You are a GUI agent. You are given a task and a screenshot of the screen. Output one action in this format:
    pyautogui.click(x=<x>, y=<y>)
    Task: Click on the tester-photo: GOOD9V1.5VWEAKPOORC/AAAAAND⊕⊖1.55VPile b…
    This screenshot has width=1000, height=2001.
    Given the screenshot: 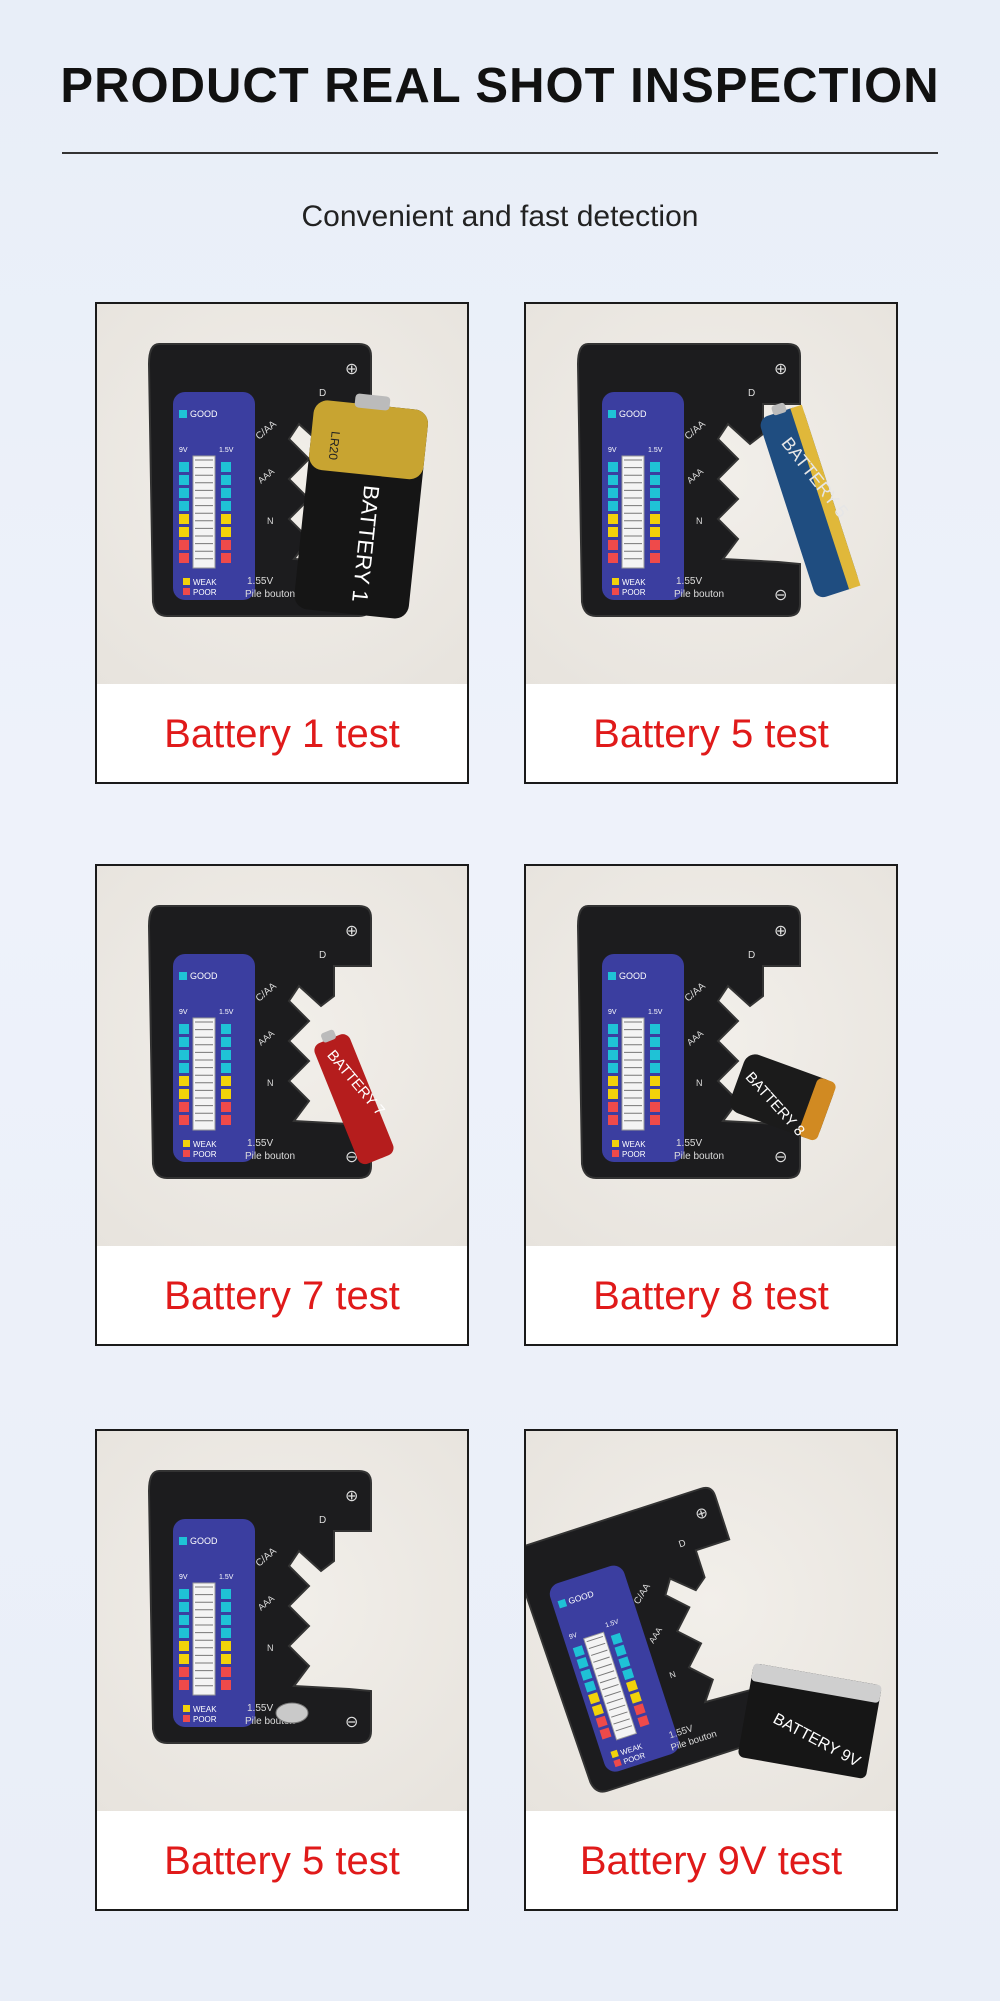 What is the action you would take?
    pyautogui.click(x=282, y=494)
    